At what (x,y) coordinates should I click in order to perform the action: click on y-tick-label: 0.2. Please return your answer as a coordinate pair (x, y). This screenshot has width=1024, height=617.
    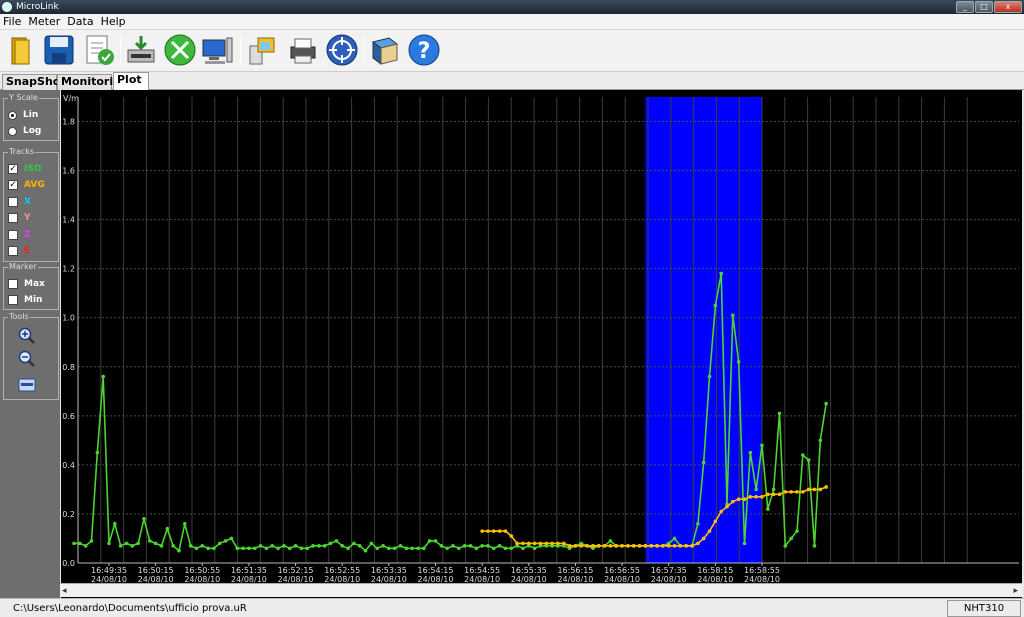
    Looking at the image, I should click on (68, 514).